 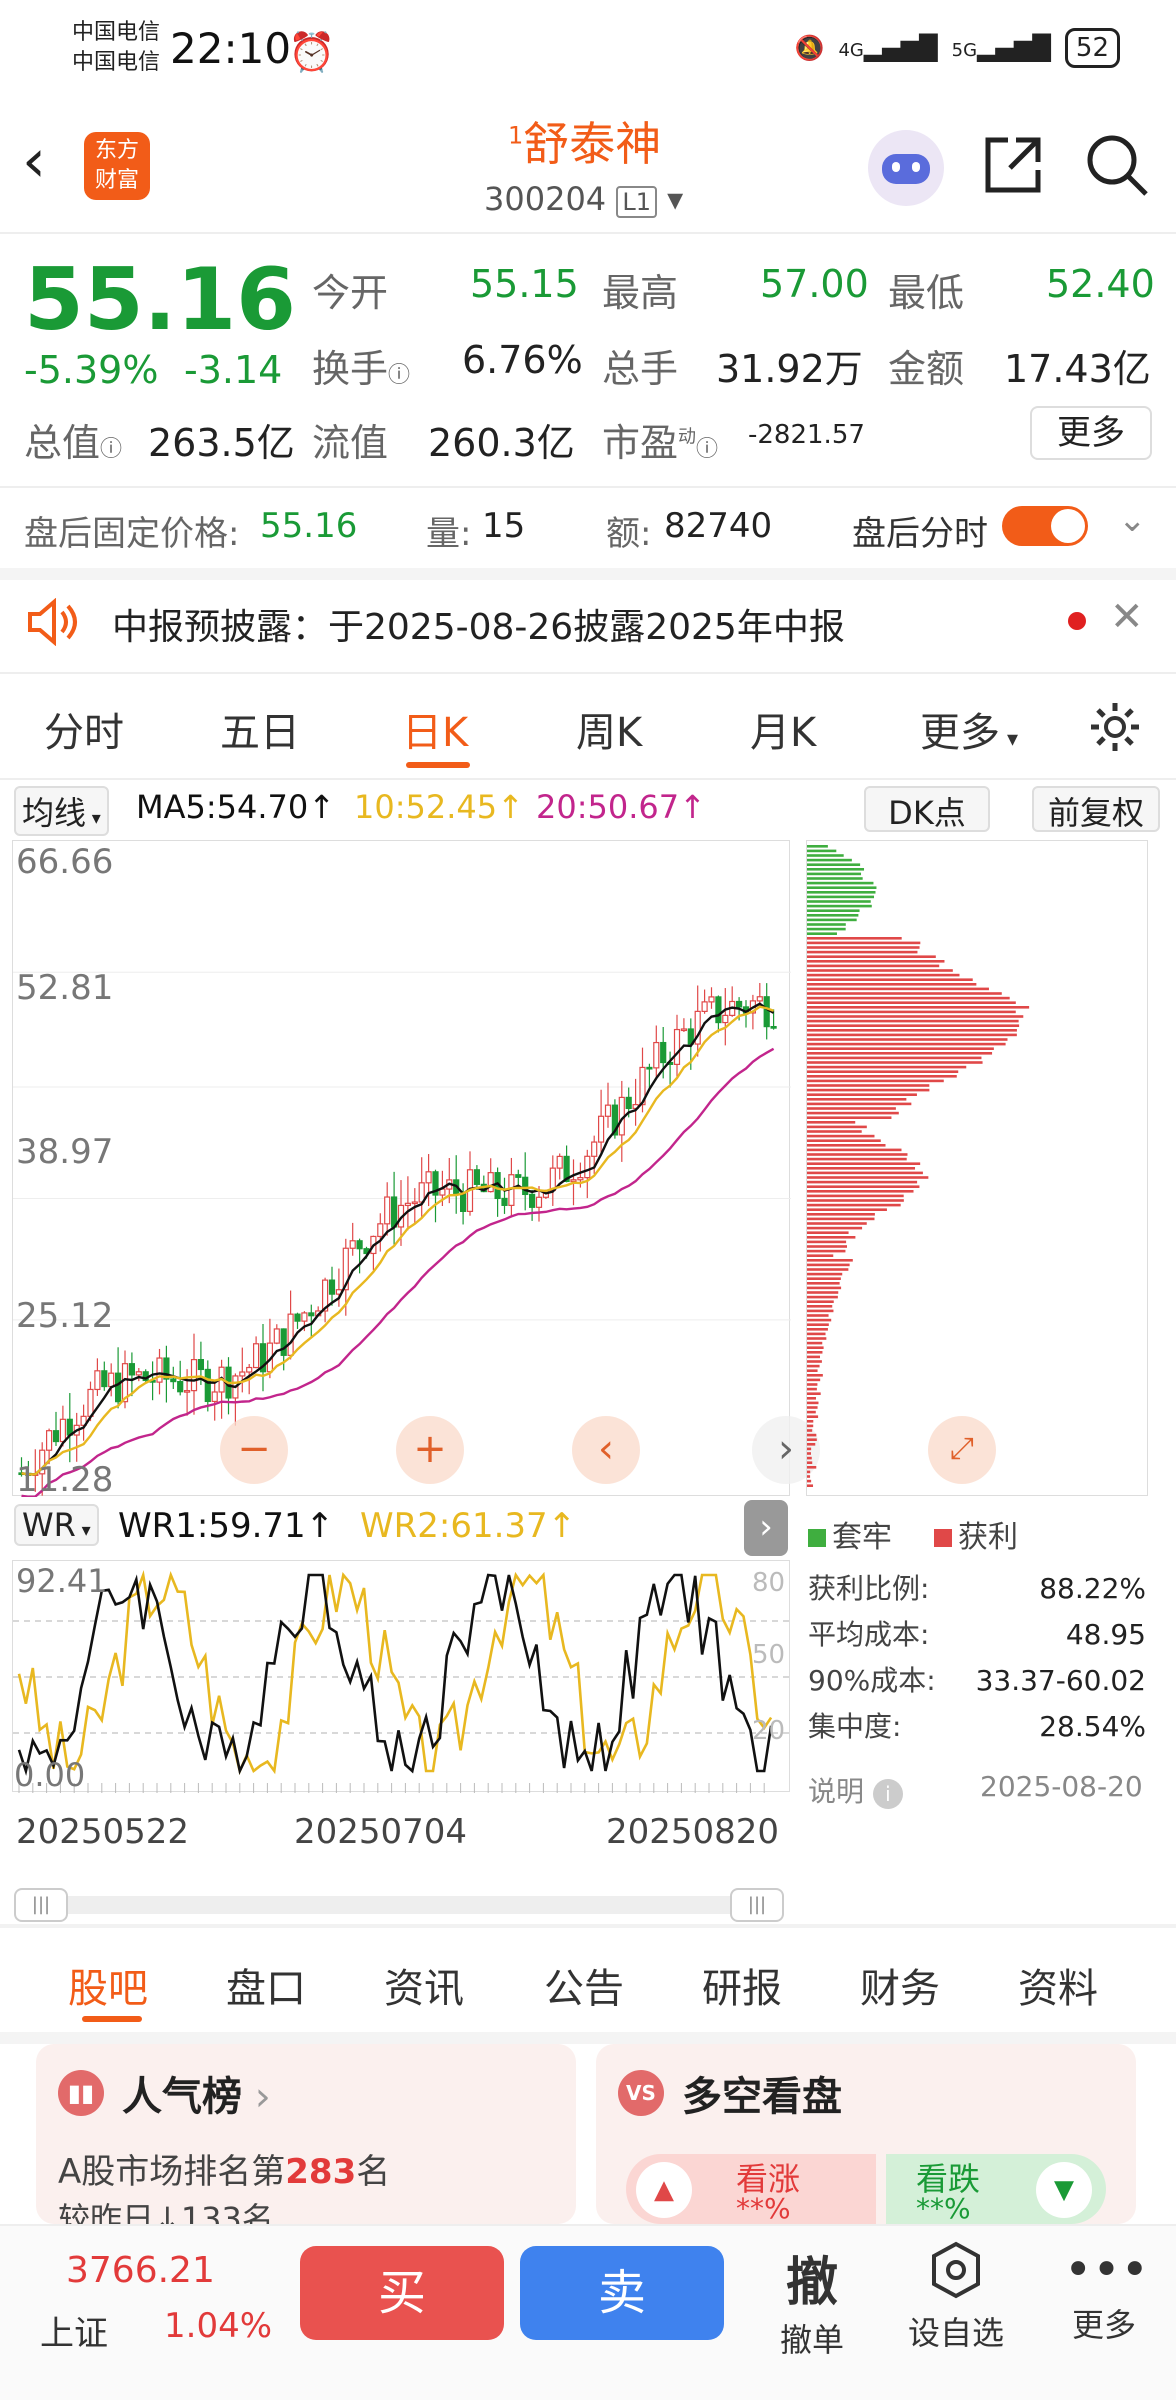 What do you see at coordinates (56, 1525) in the screenshot?
I see `indicator-selector: WR ▾` at bounding box center [56, 1525].